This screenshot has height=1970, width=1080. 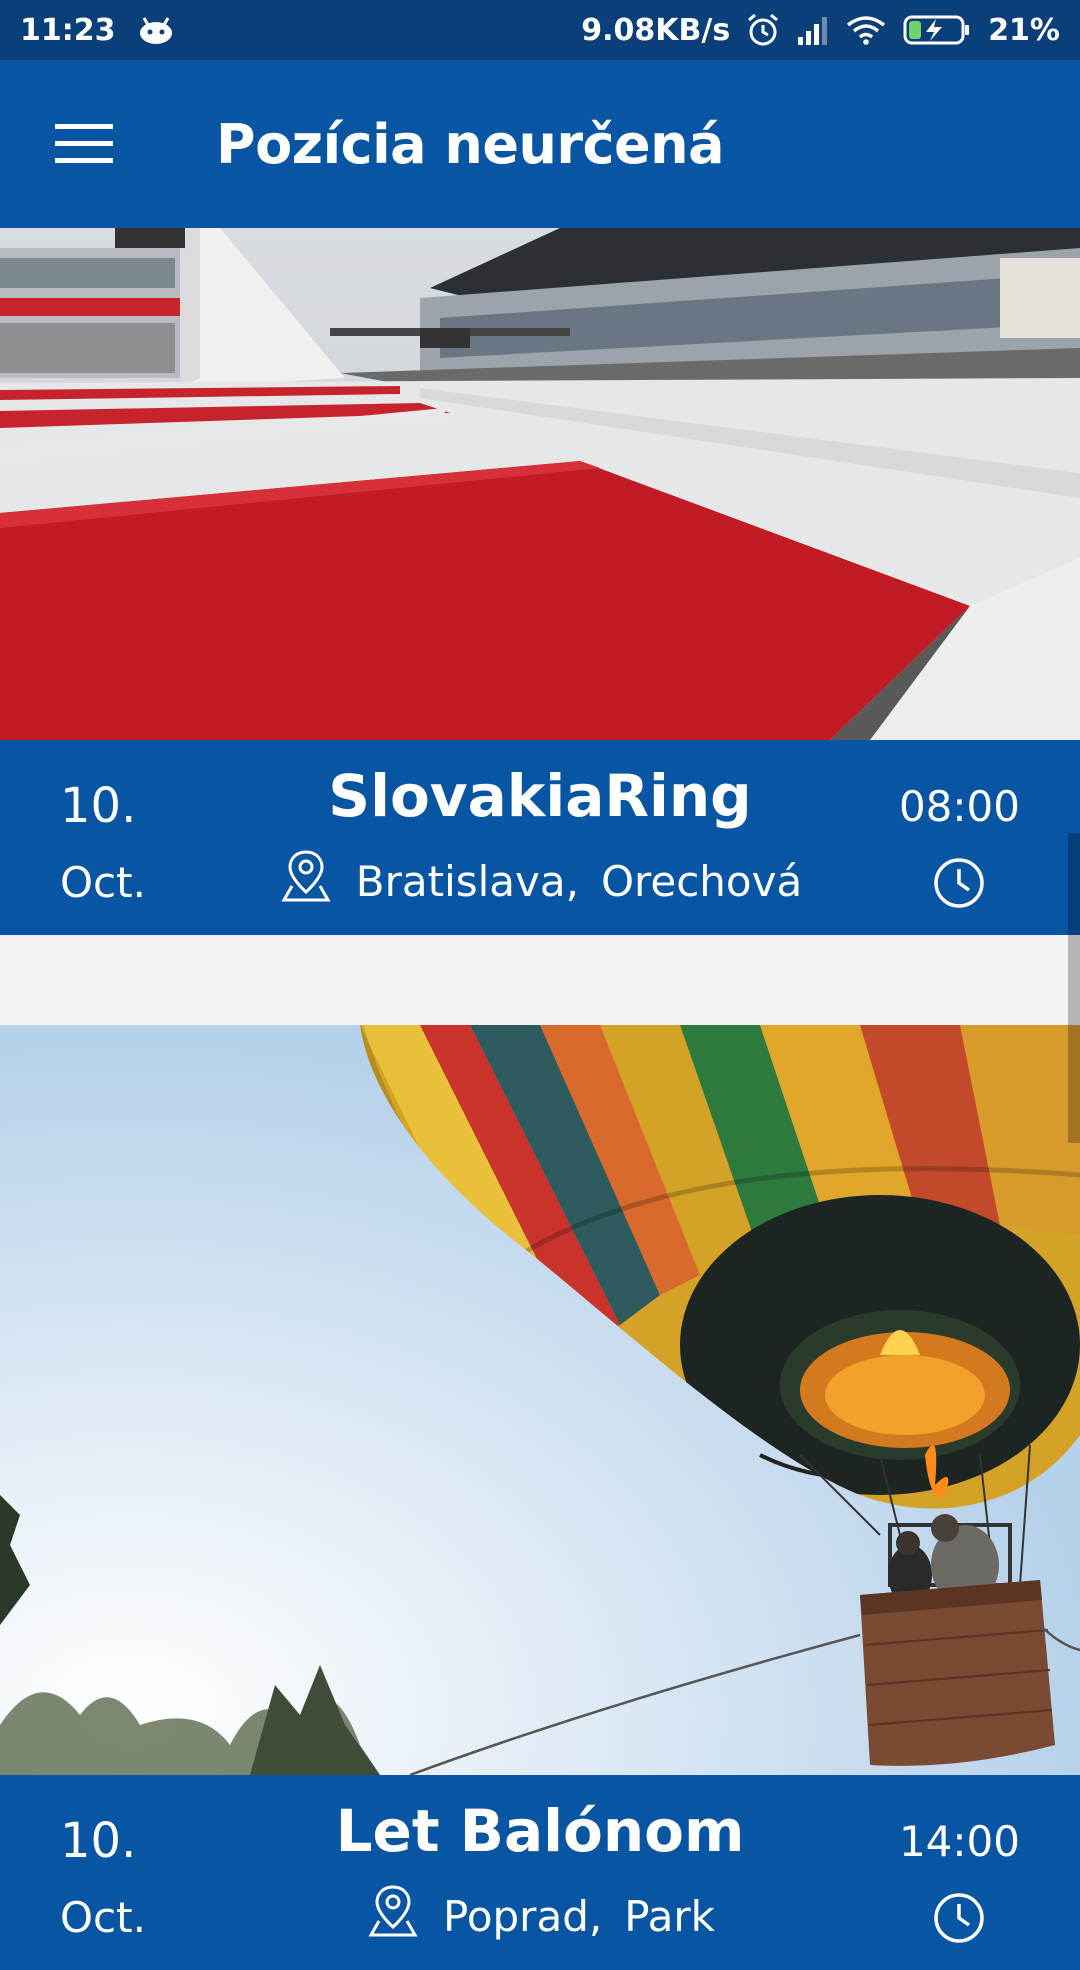 What do you see at coordinates (656, 30) in the screenshot?
I see `net-speed: 9.08KB/s` at bounding box center [656, 30].